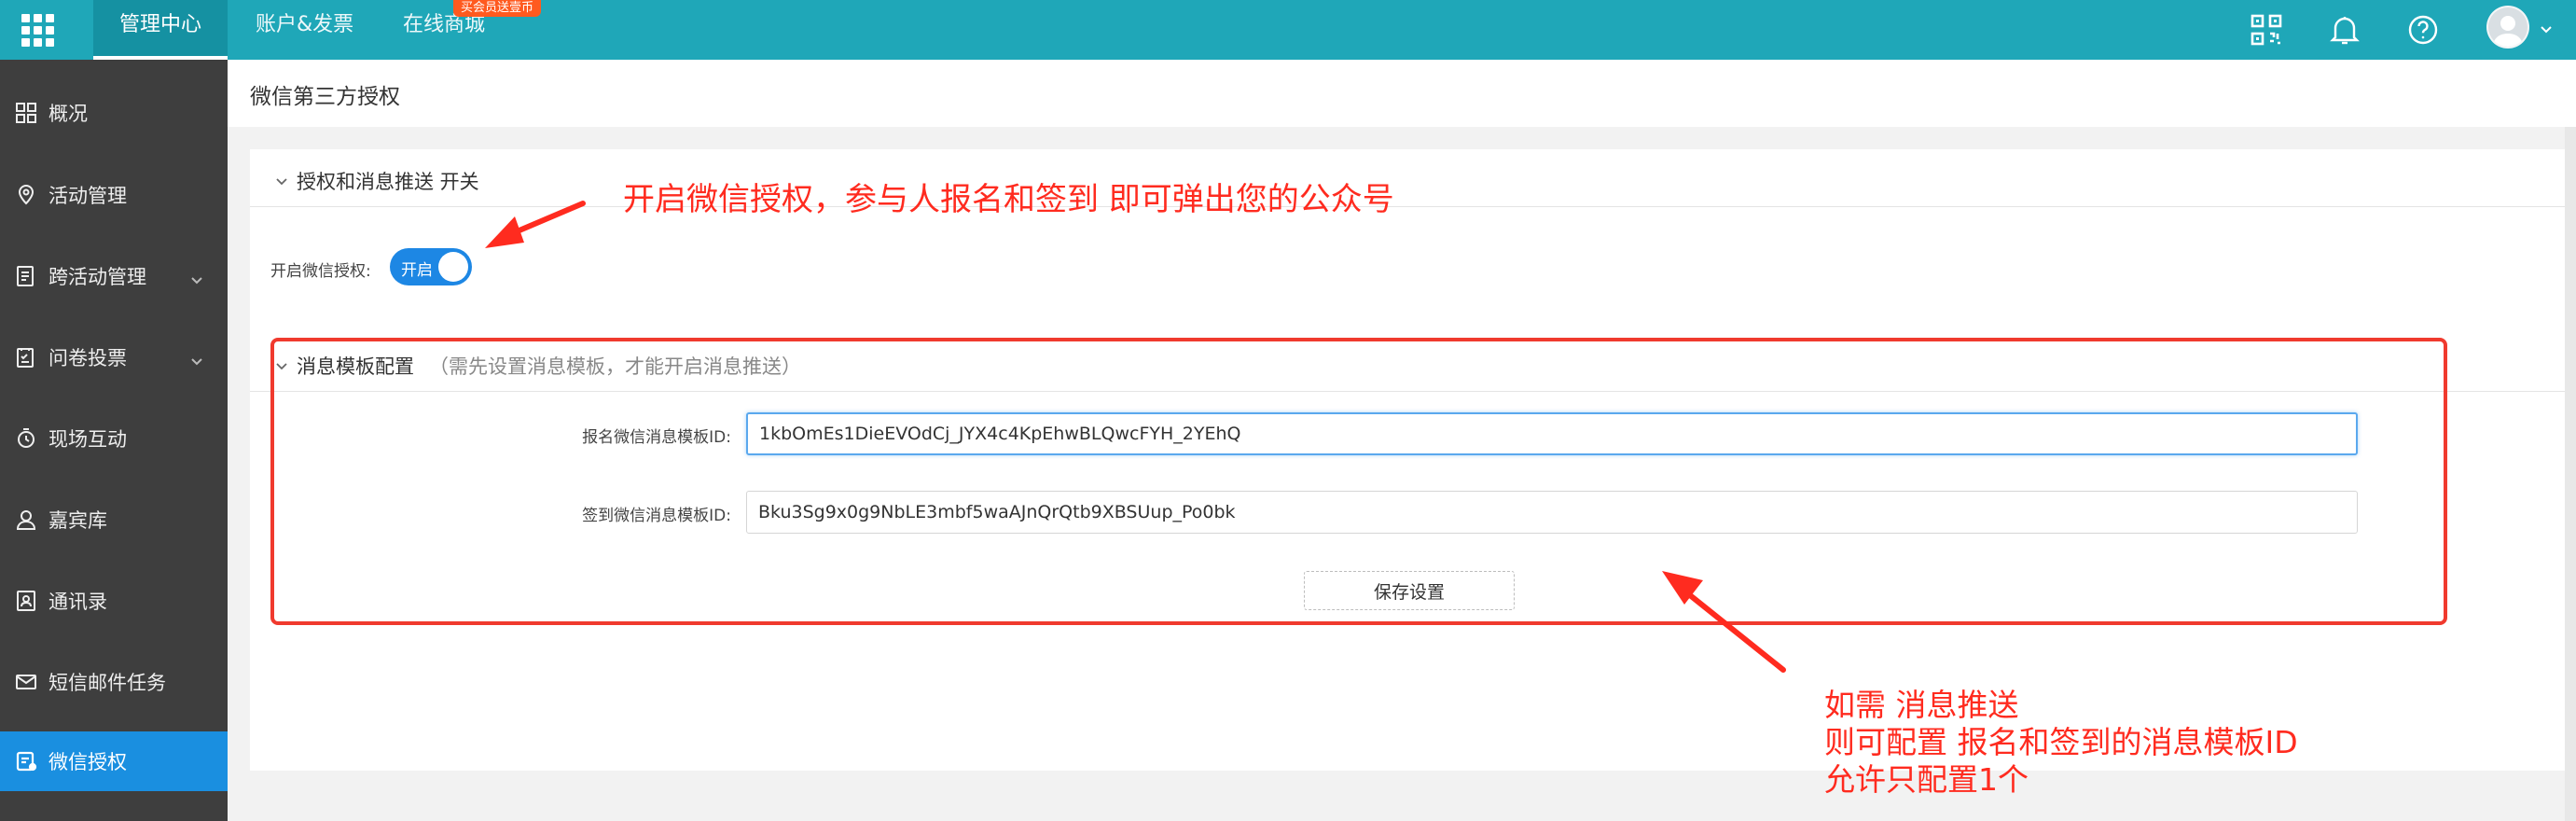  Describe the element at coordinates (320, 271) in the screenshot. I see `wechat-auth-switch-label: 开启微信授权:` at that location.